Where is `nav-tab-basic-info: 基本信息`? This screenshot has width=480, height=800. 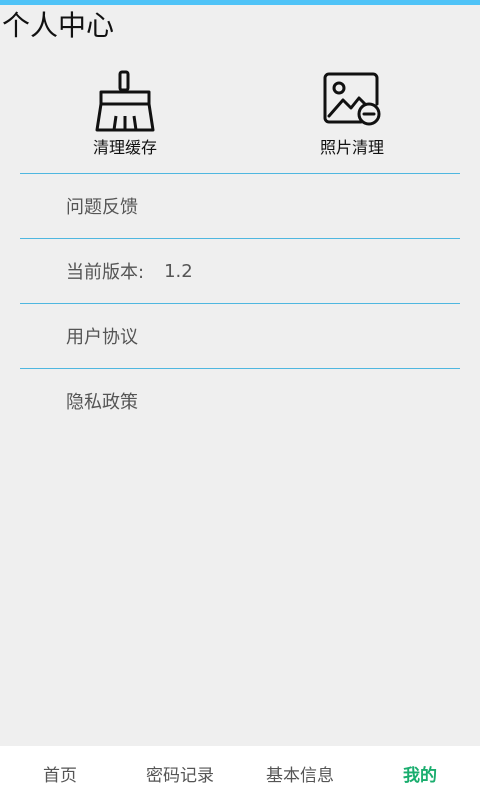 nav-tab-basic-info: 基本信息 is located at coordinates (300, 773).